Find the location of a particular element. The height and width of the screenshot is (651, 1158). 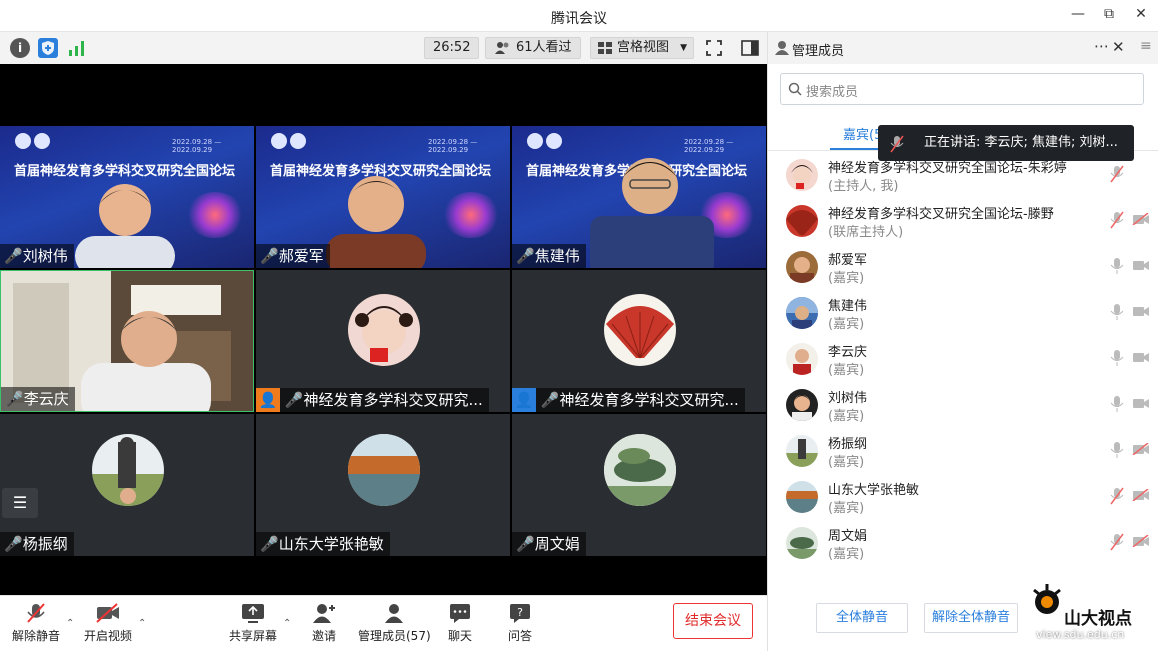

video-tile: 🎤山东大学张艳敏 is located at coordinates (383, 485).